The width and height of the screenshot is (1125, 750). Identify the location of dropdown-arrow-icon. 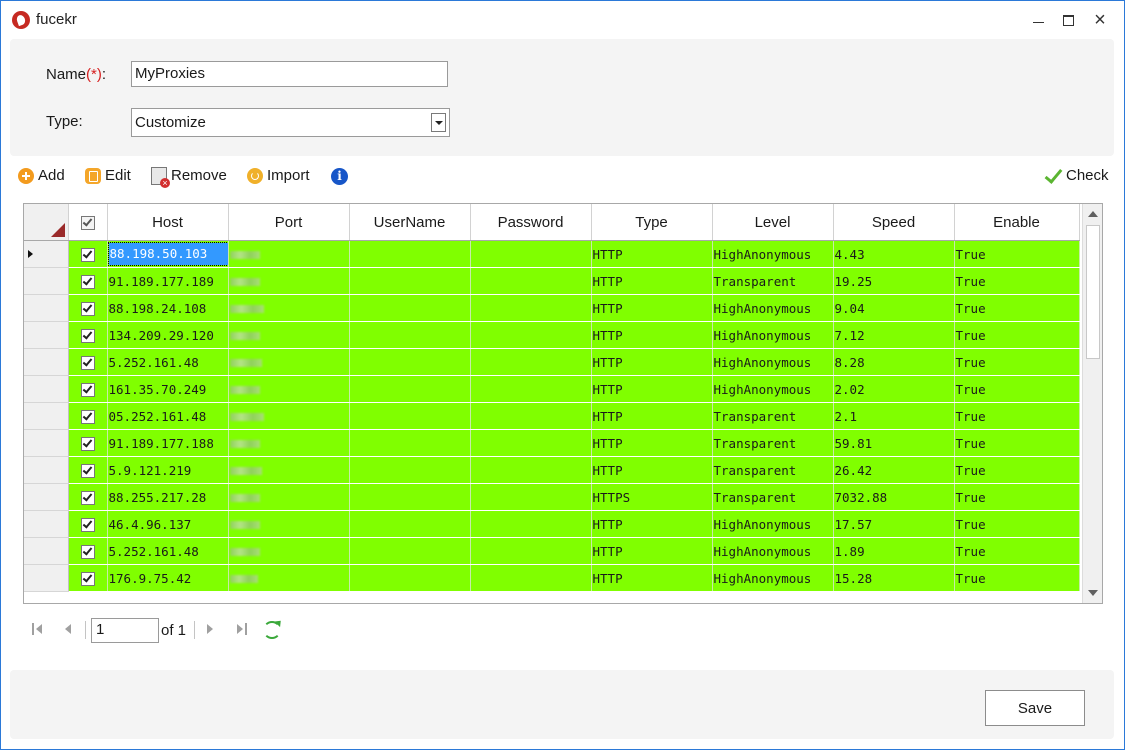
(438, 122).